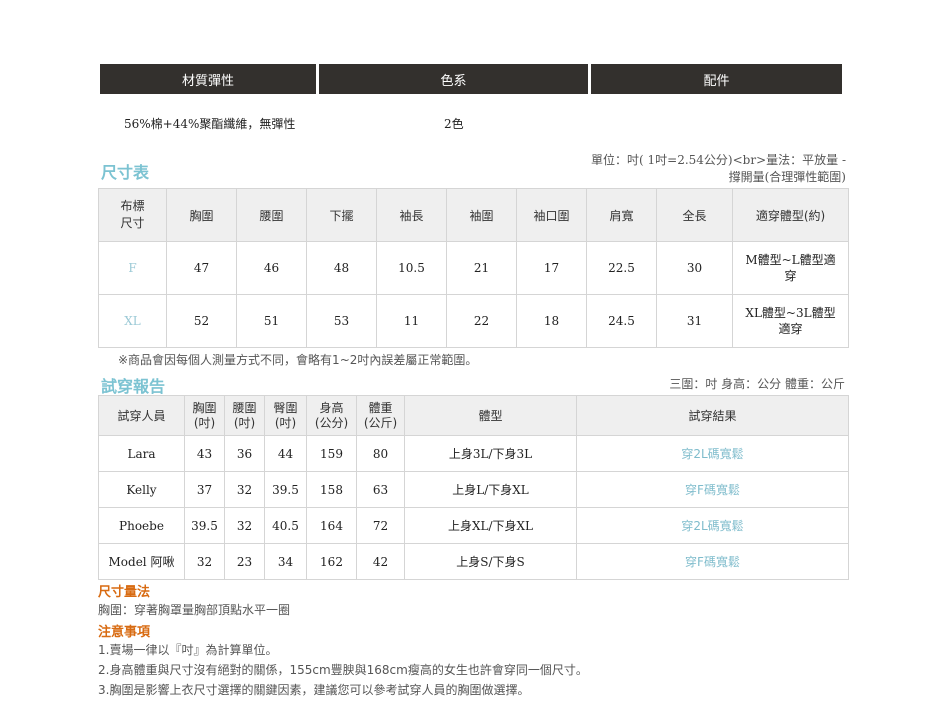  Describe the element at coordinates (621, 321) in the screenshot. I see `table-cell: 24.5` at that location.